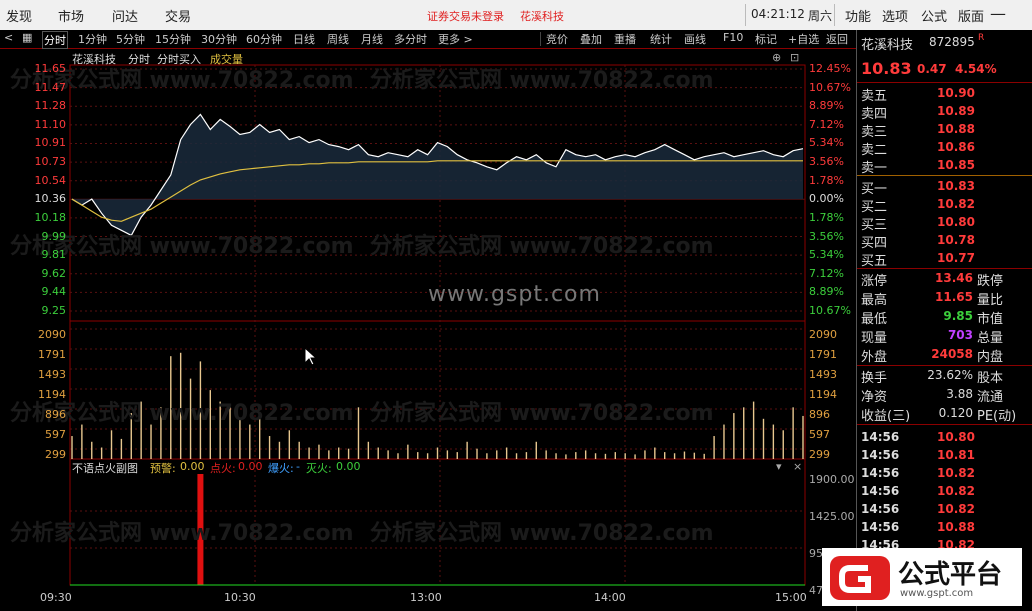 The width and height of the screenshot is (1032, 611). I want to click on expand-icon: ⊡, so click(794, 57).